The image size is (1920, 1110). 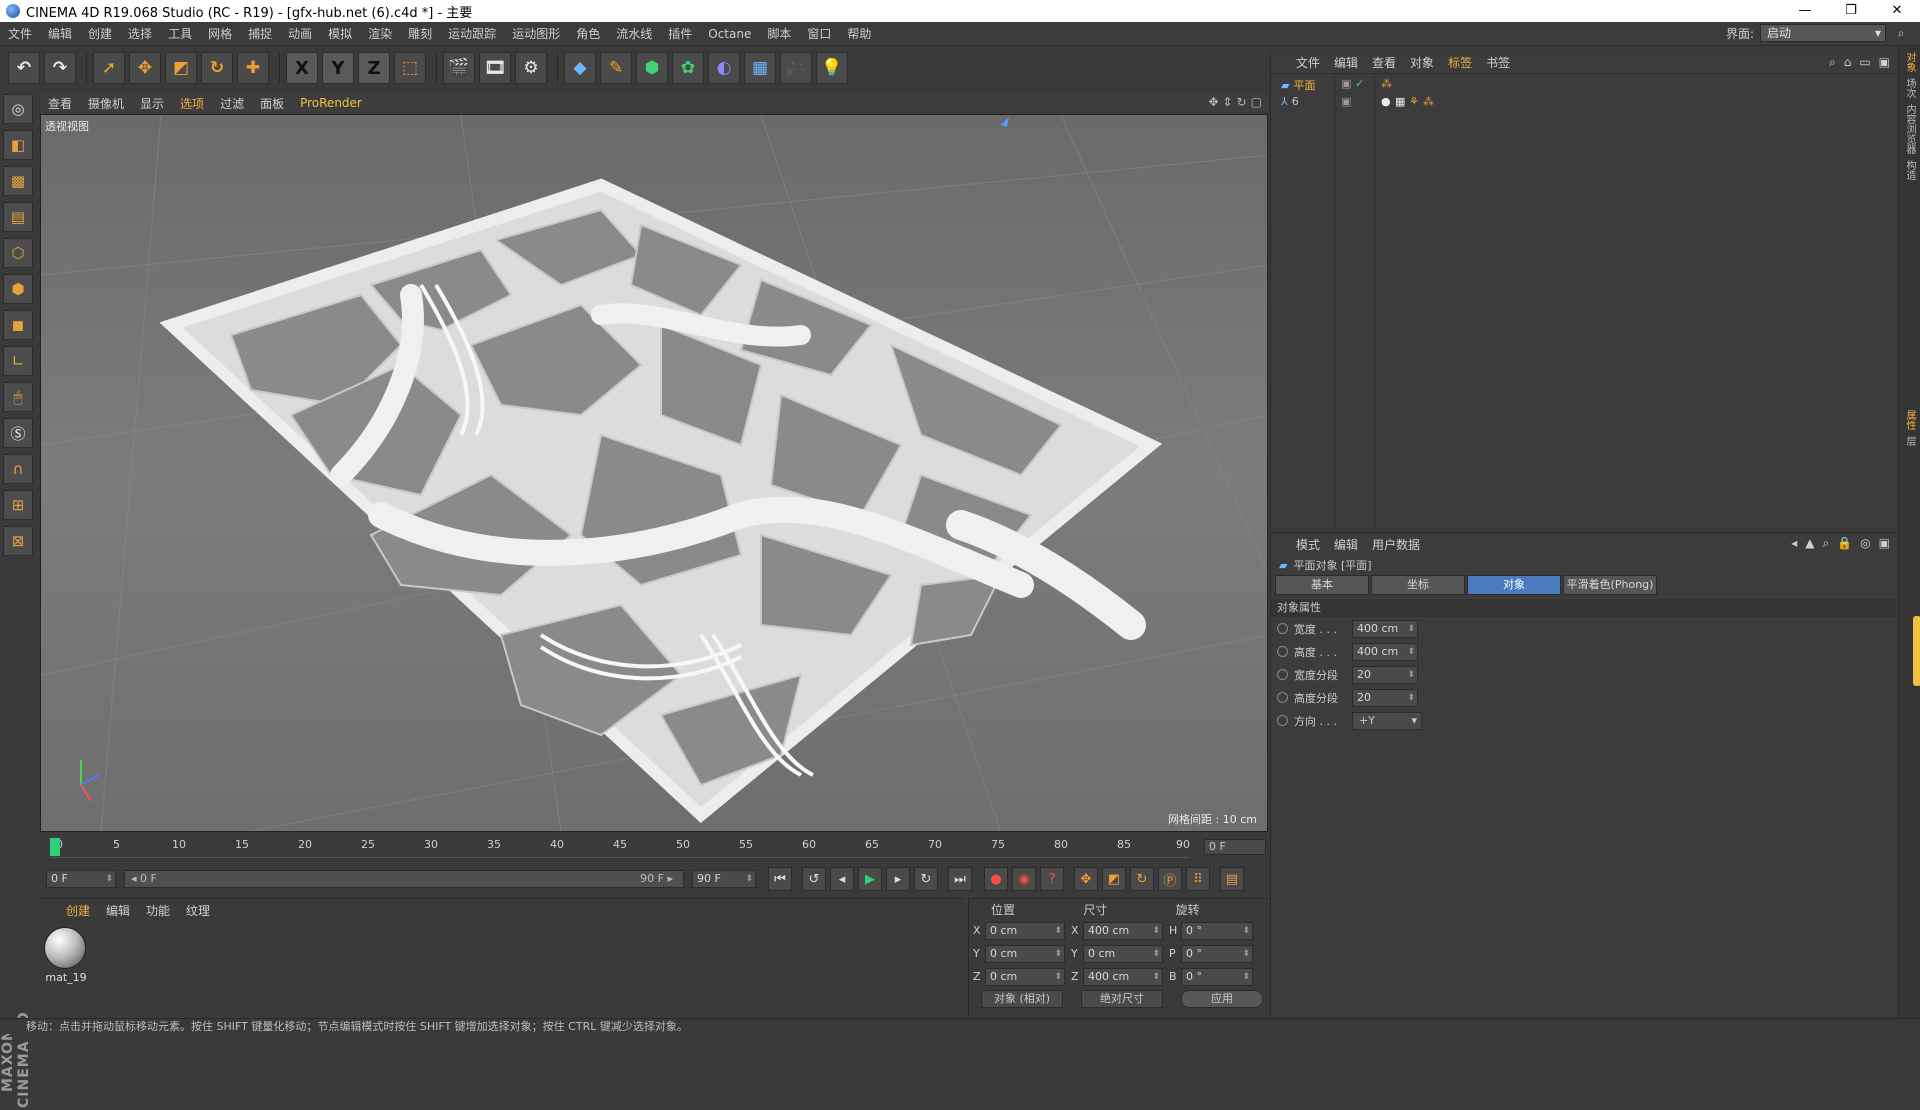 What do you see at coordinates (1848, 62) in the screenshot?
I see `home-icon: ⌂` at bounding box center [1848, 62].